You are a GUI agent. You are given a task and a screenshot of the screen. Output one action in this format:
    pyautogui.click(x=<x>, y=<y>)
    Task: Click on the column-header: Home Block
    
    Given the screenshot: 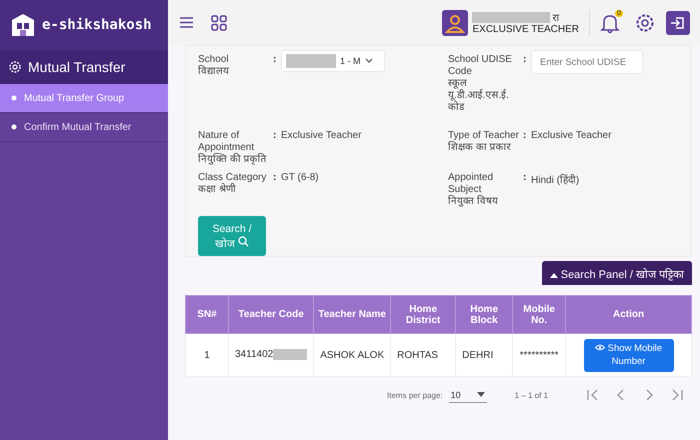 What is the action you would take?
    pyautogui.click(x=484, y=315)
    